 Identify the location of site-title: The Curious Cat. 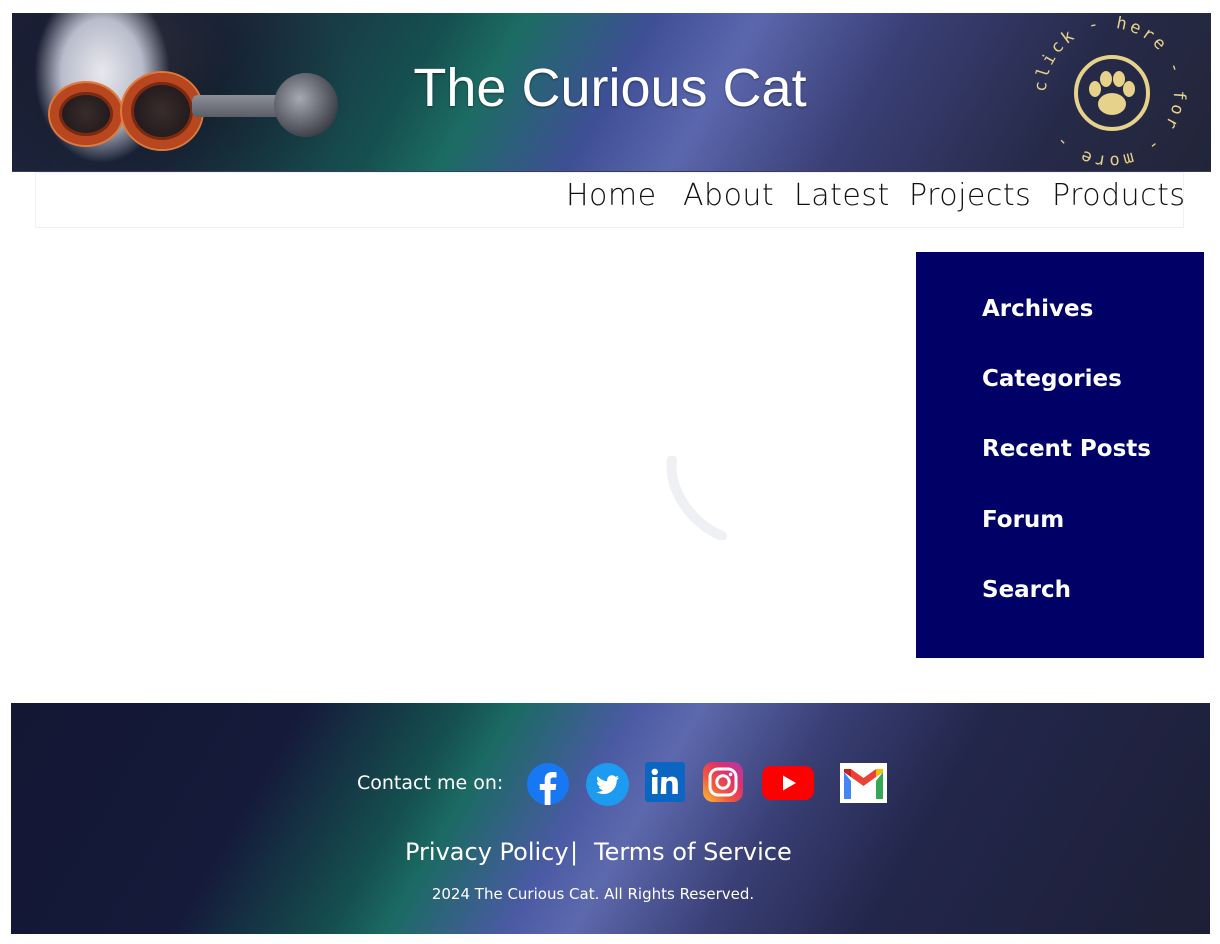
(610, 88).